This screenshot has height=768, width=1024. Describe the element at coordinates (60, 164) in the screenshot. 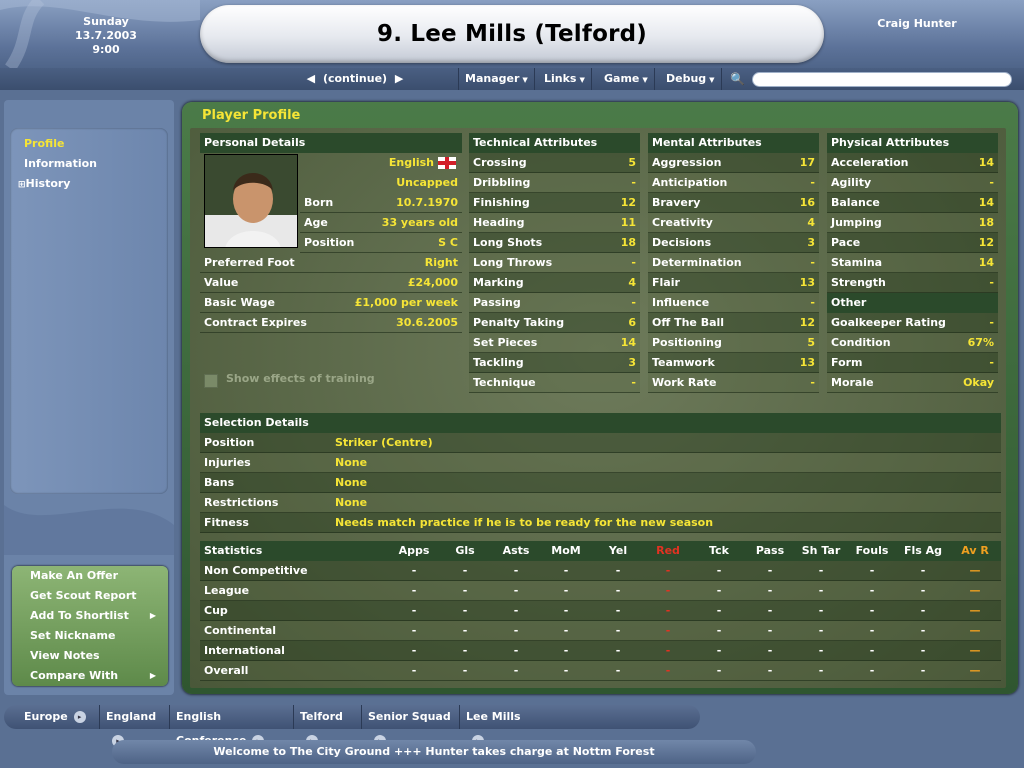

I see `sidebar-item-information: Information` at that location.